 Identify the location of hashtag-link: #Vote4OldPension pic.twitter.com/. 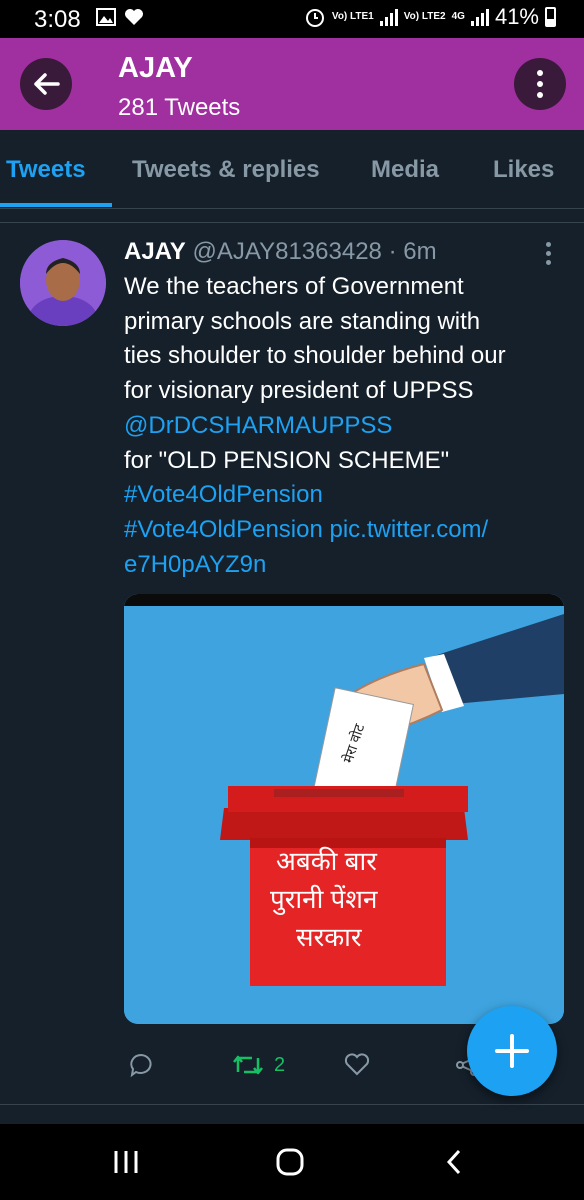
(344, 530).